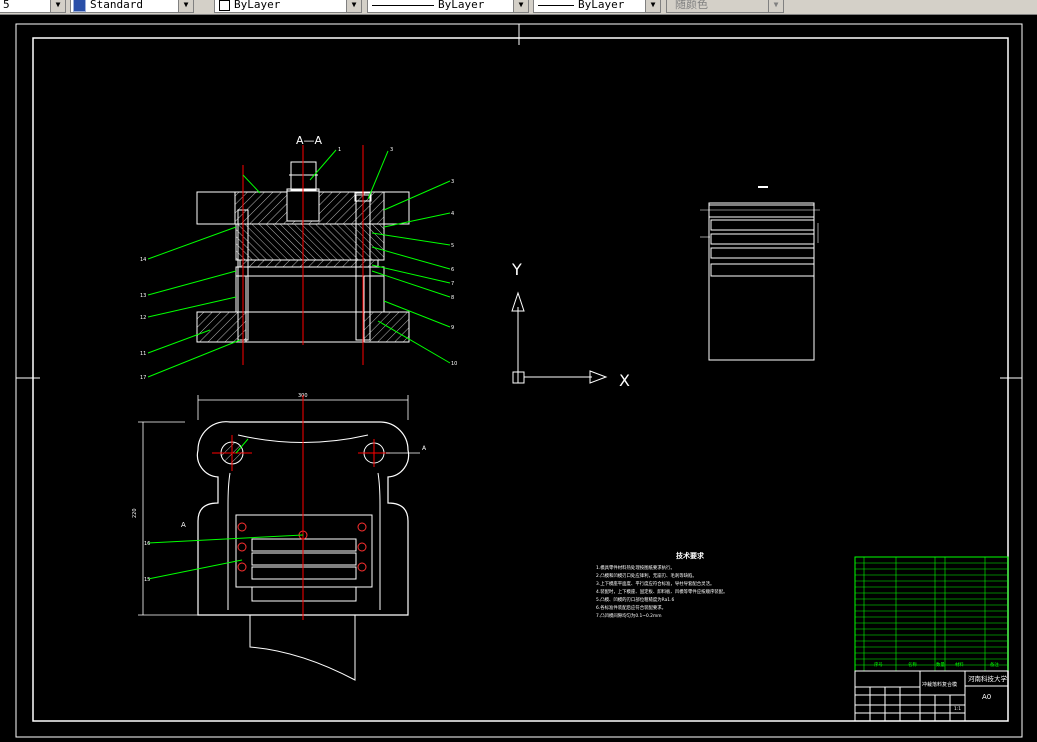 The height and width of the screenshot is (742, 1037). Describe the element at coordinates (994, 664) in the screenshot. I see `svg-text: 备注` at that location.